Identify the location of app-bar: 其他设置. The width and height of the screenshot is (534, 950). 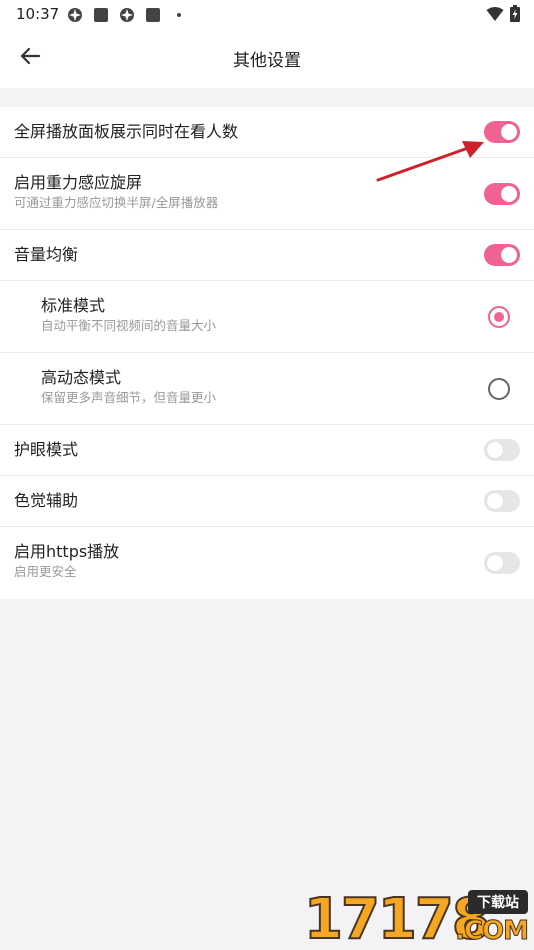
(267, 58).